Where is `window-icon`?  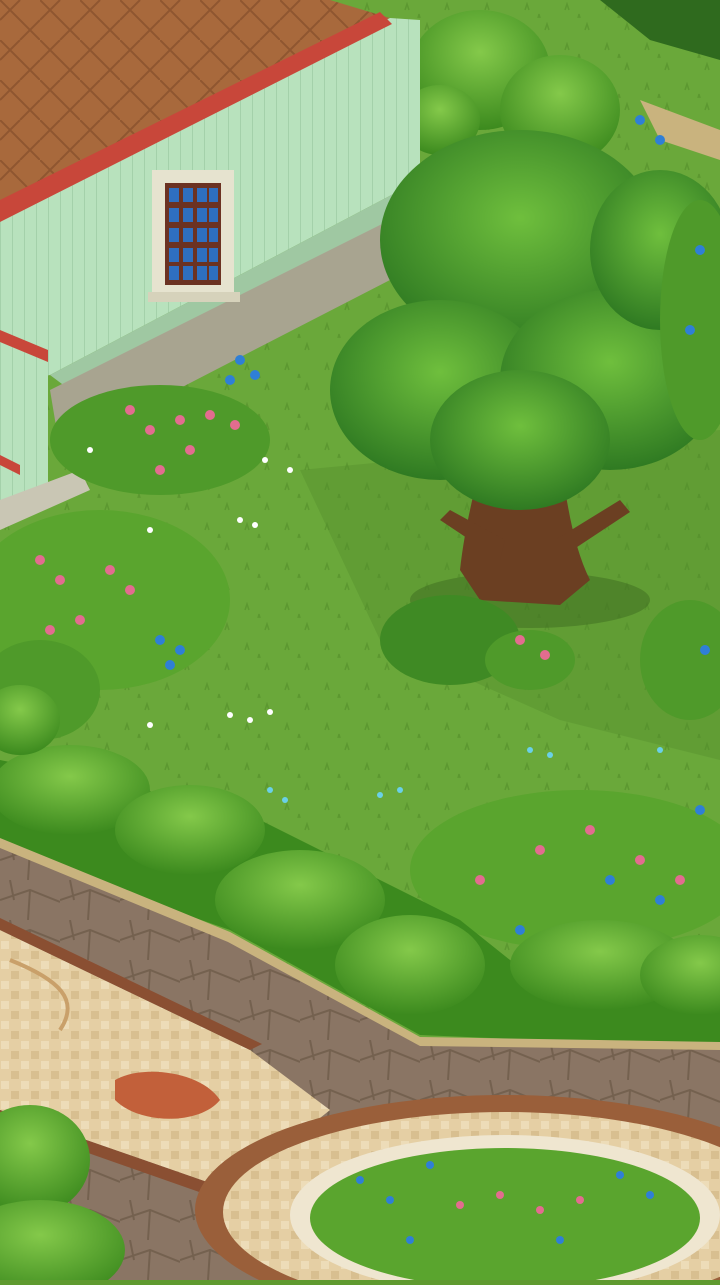
window-icon is located at coordinates (194, 236).